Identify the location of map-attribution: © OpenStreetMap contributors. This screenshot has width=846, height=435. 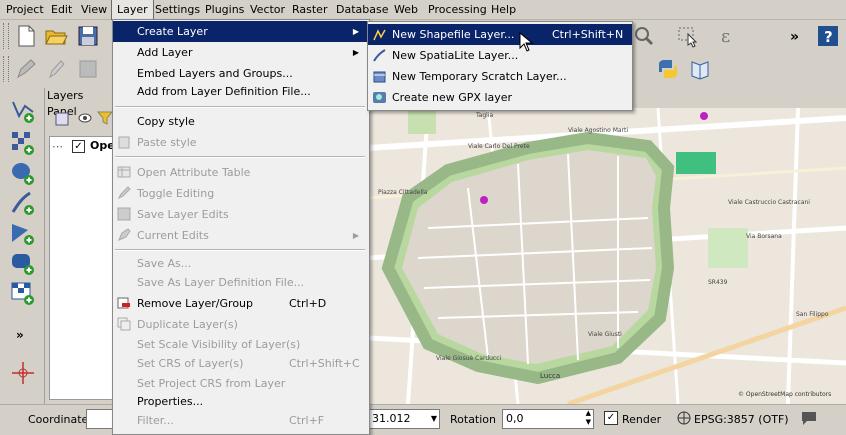
(784, 394).